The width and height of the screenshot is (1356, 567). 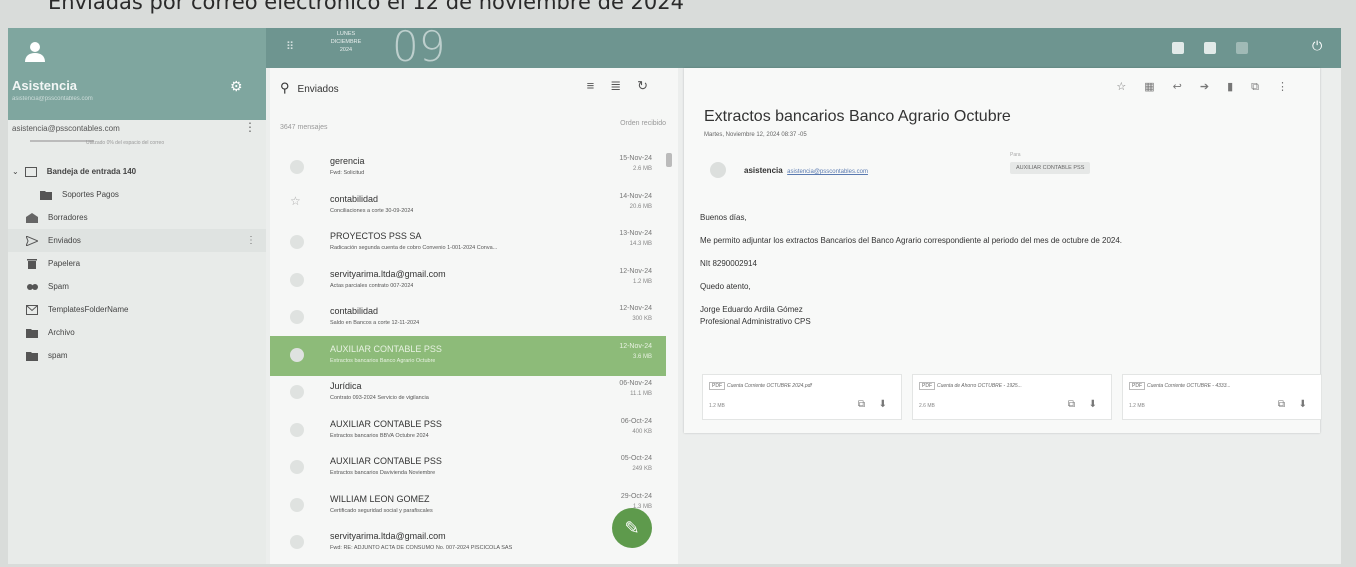 I want to click on list-scrollbar, so click(x=669, y=160).